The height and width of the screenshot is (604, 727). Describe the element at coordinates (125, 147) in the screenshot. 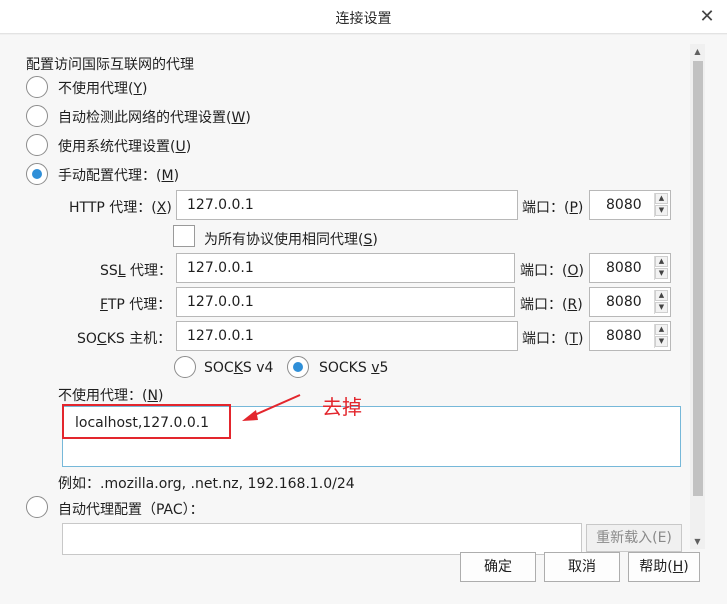

I see `radio-system-proxy-label: 使用系统代理设置(U)` at that location.